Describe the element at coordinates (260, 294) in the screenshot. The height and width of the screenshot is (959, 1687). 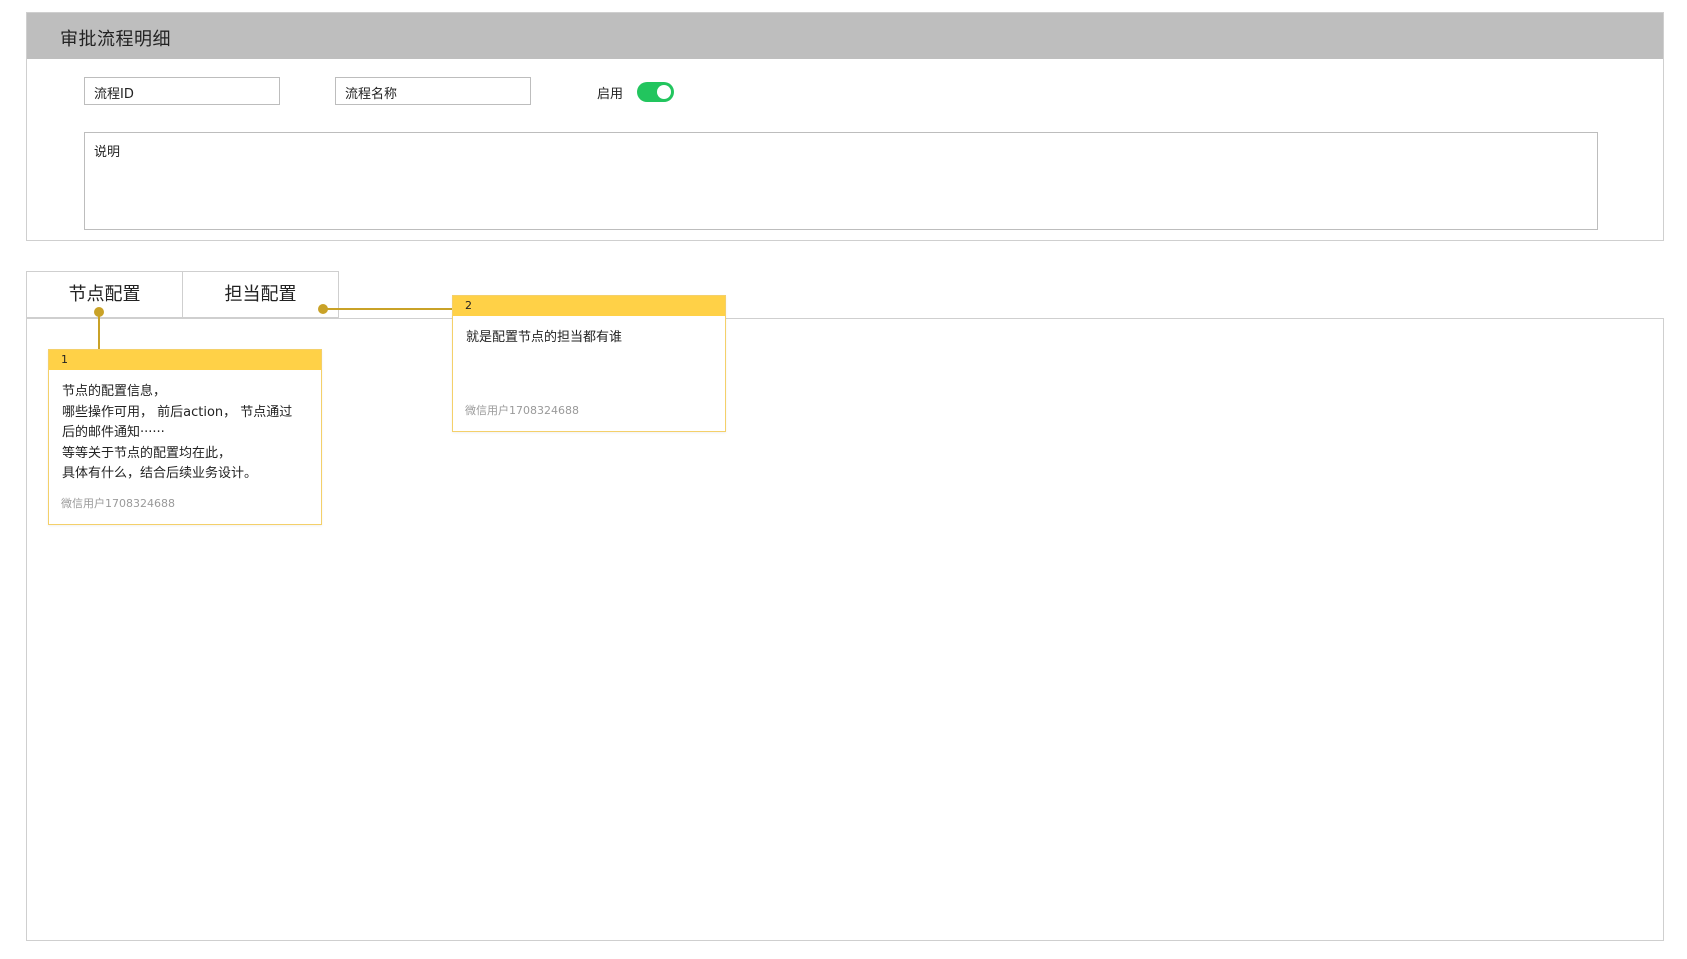
I see `tab-assignee-config: 担当配置` at that location.